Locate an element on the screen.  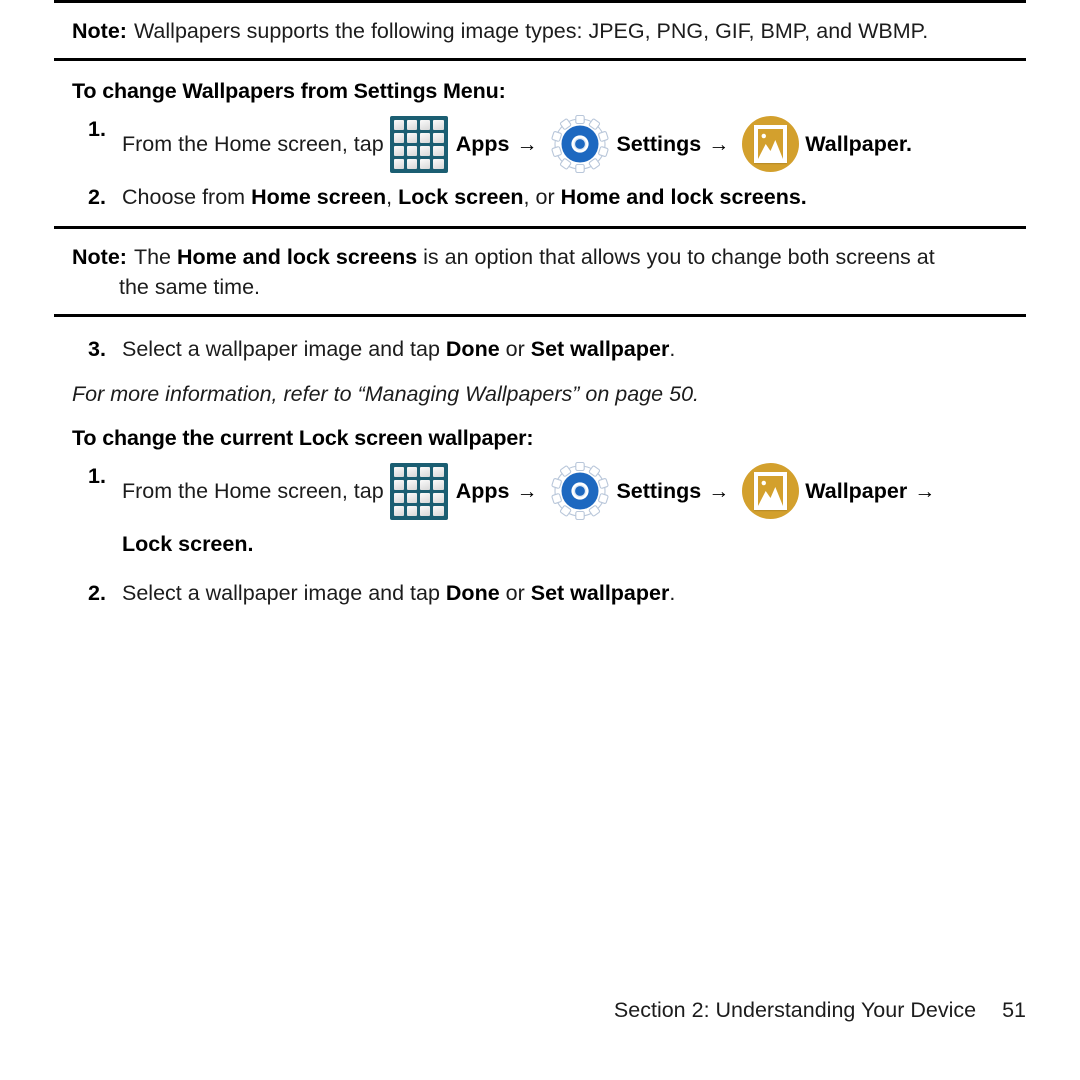
note-continuation: the same time. is located at coordinates (189, 287).